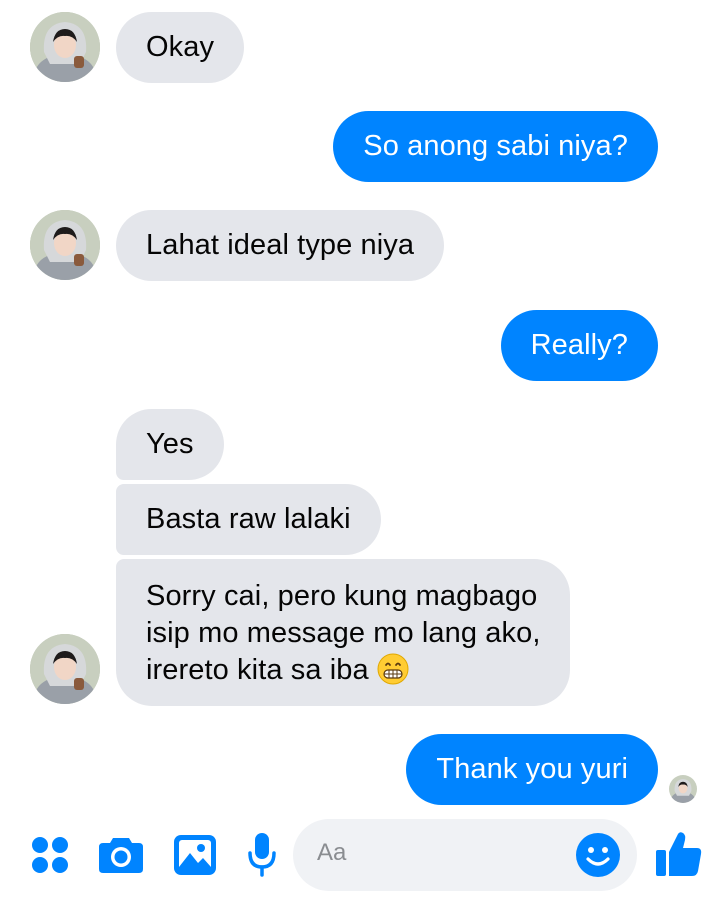 The width and height of the screenshot is (716, 900). I want to click on message-text: Yes, so click(170, 444).